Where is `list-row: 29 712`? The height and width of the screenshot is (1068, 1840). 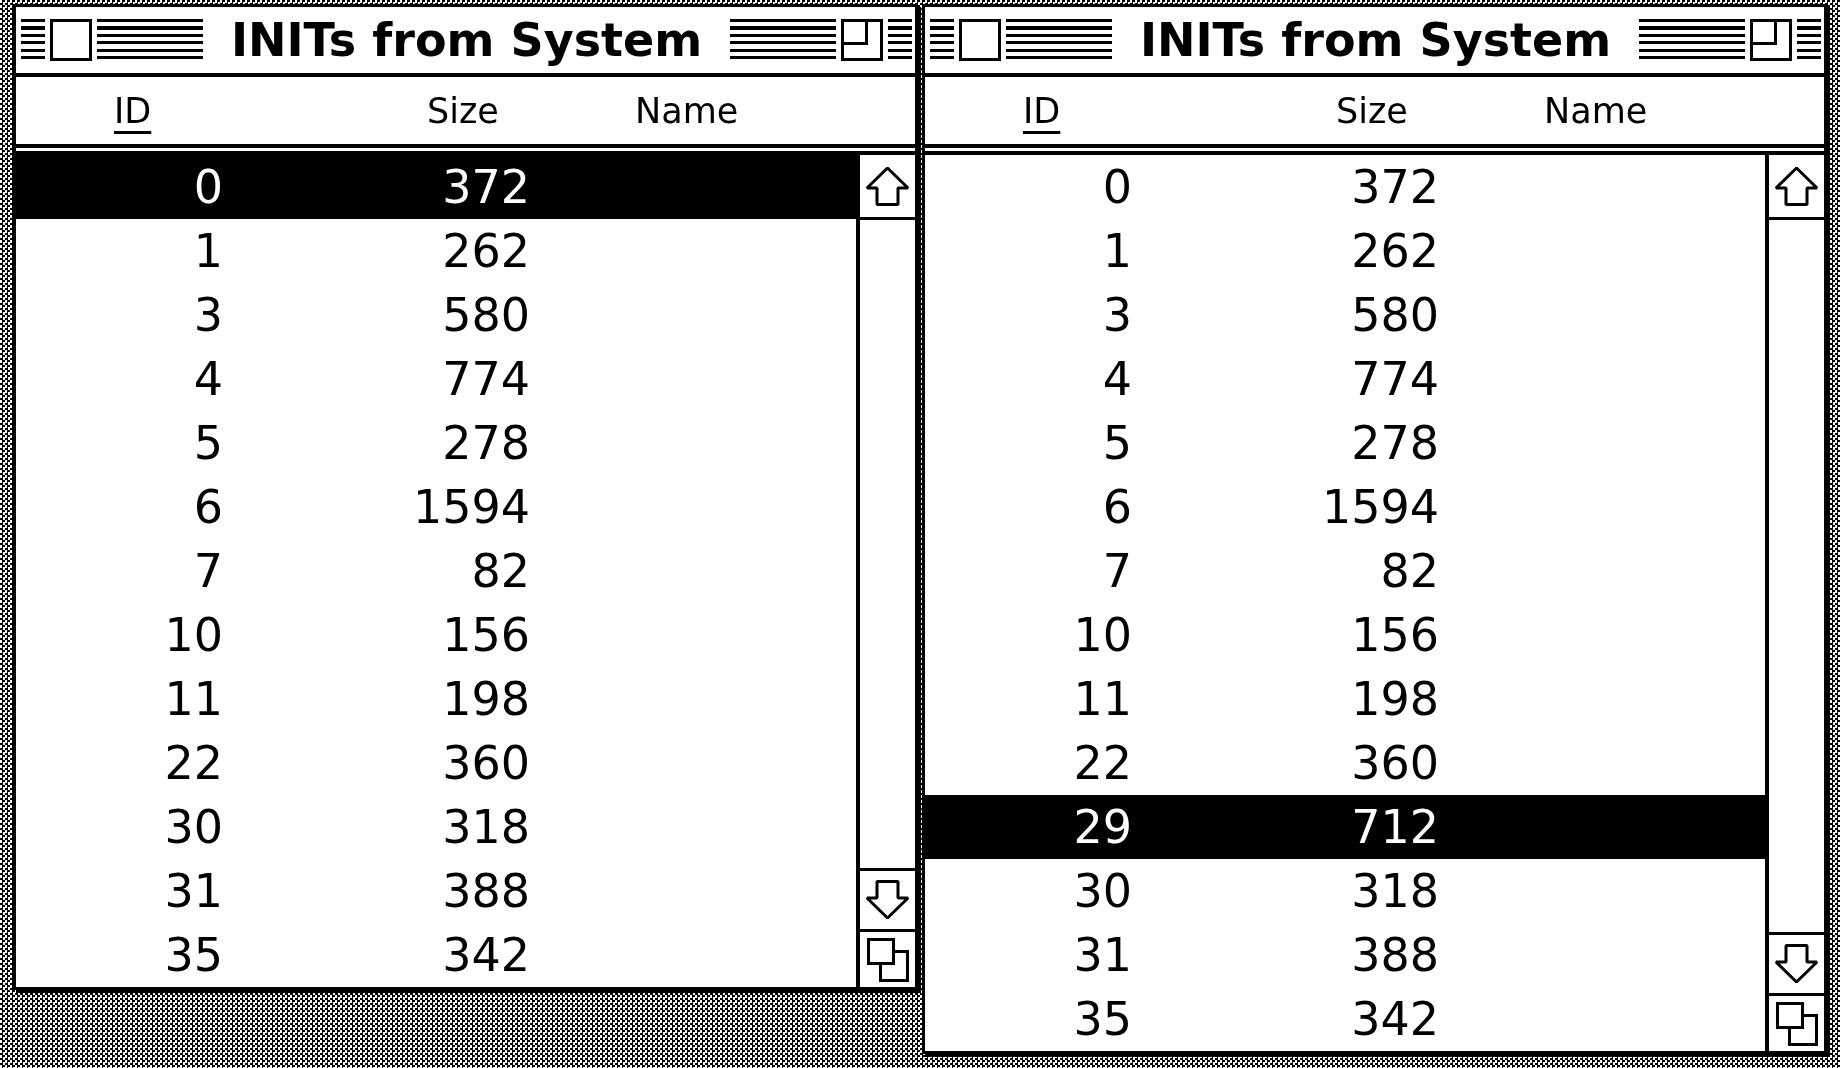 list-row: 29 712 is located at coordinates (1345, 827).